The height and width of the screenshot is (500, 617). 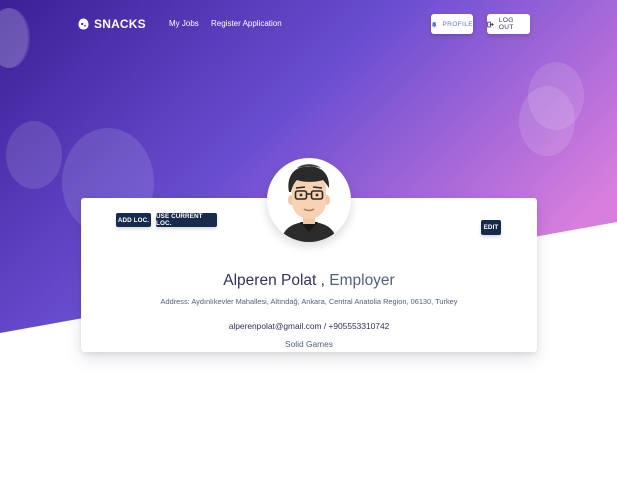 What do you see at coordinates (186, 220) in the screenshot?
I see `use-current-location-button: USE CURRENT LOC.` at bounding box center [186, 220].